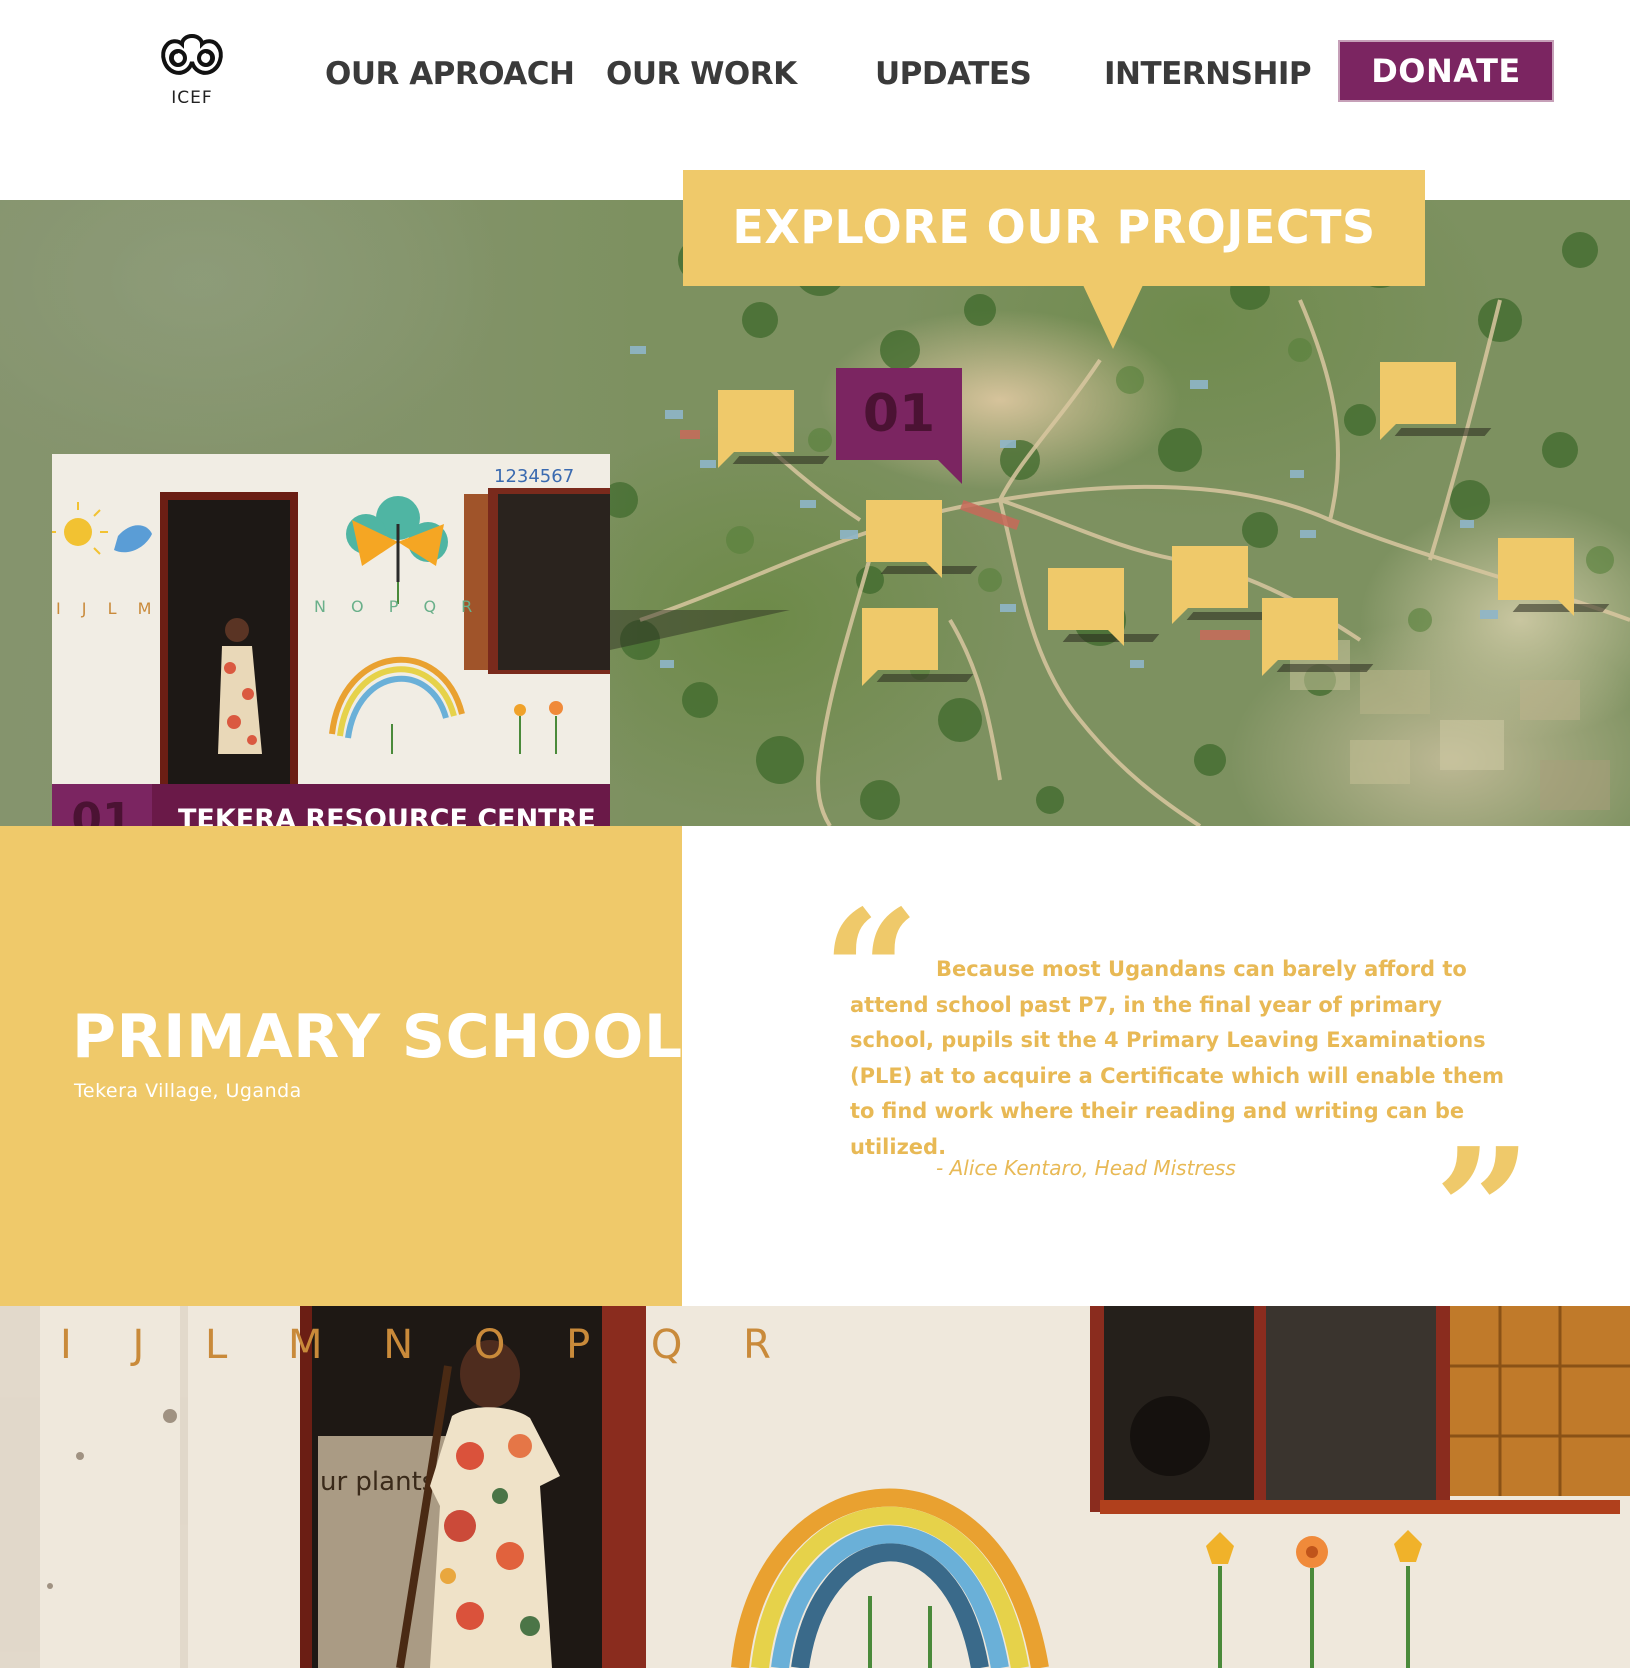 Image resolution: width=1630 pixels, height=1668 pixels. What do you see at coordinates (331, 619) in the screenshot?
I see `project-card-photo: 1234567 I J L M N O P Q R` at bounding box center [331, 619].